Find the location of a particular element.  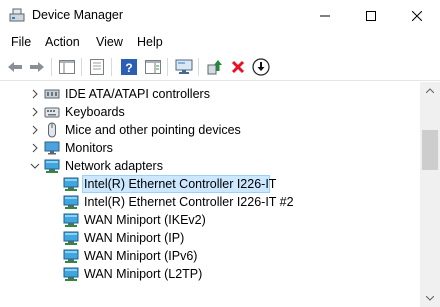

back-button is located at coordinates (15, 67).